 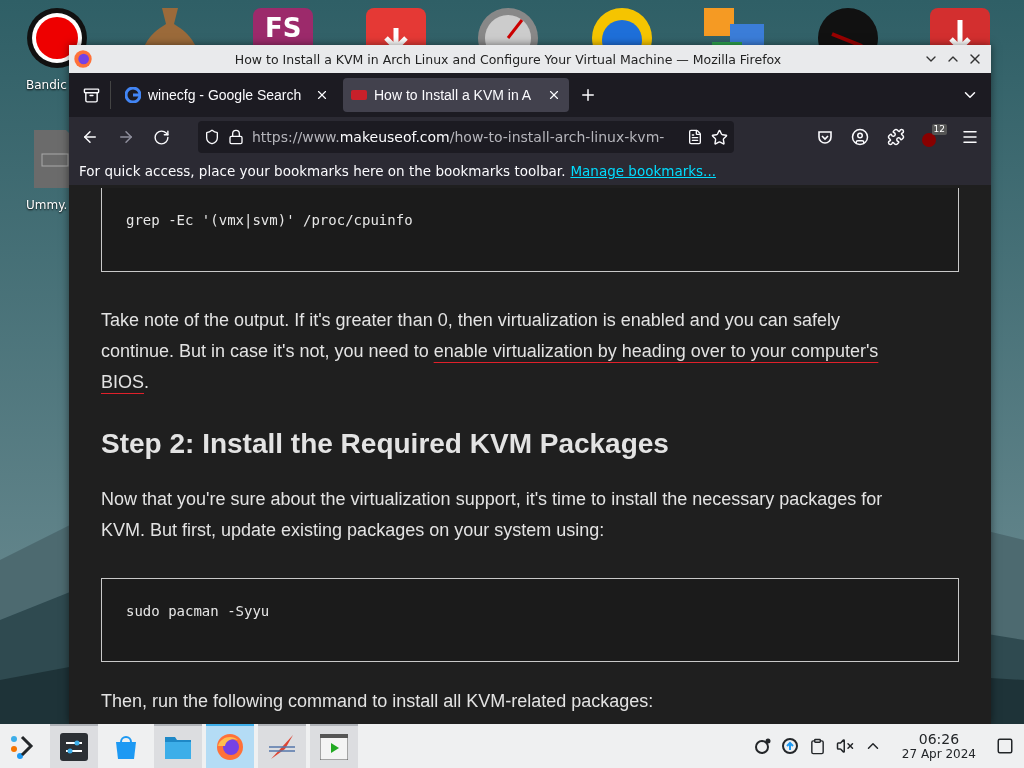 I want to click on extension-badge: 12, so click(x=939, y=129).